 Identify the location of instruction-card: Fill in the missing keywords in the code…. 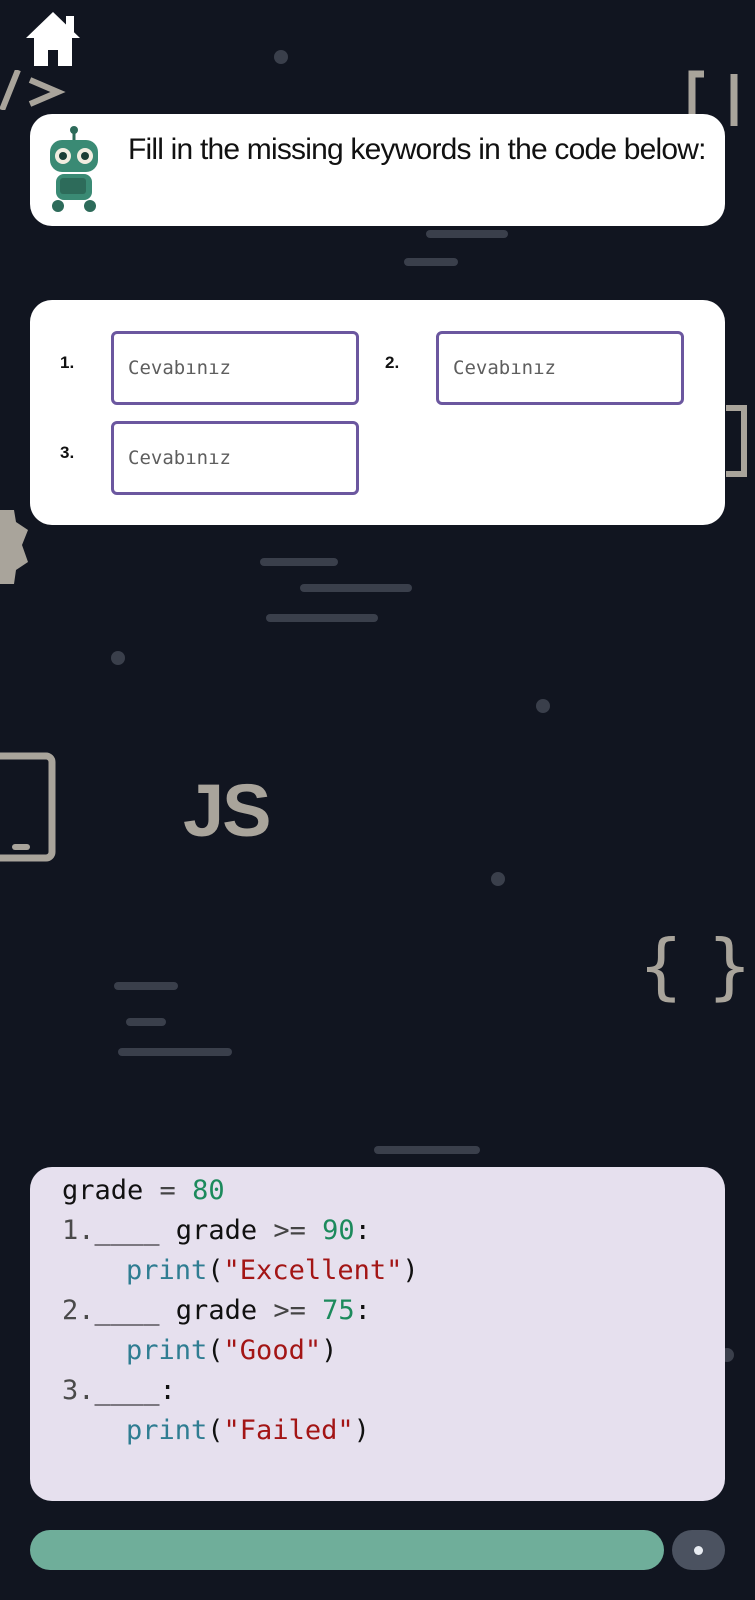
(377, 170).